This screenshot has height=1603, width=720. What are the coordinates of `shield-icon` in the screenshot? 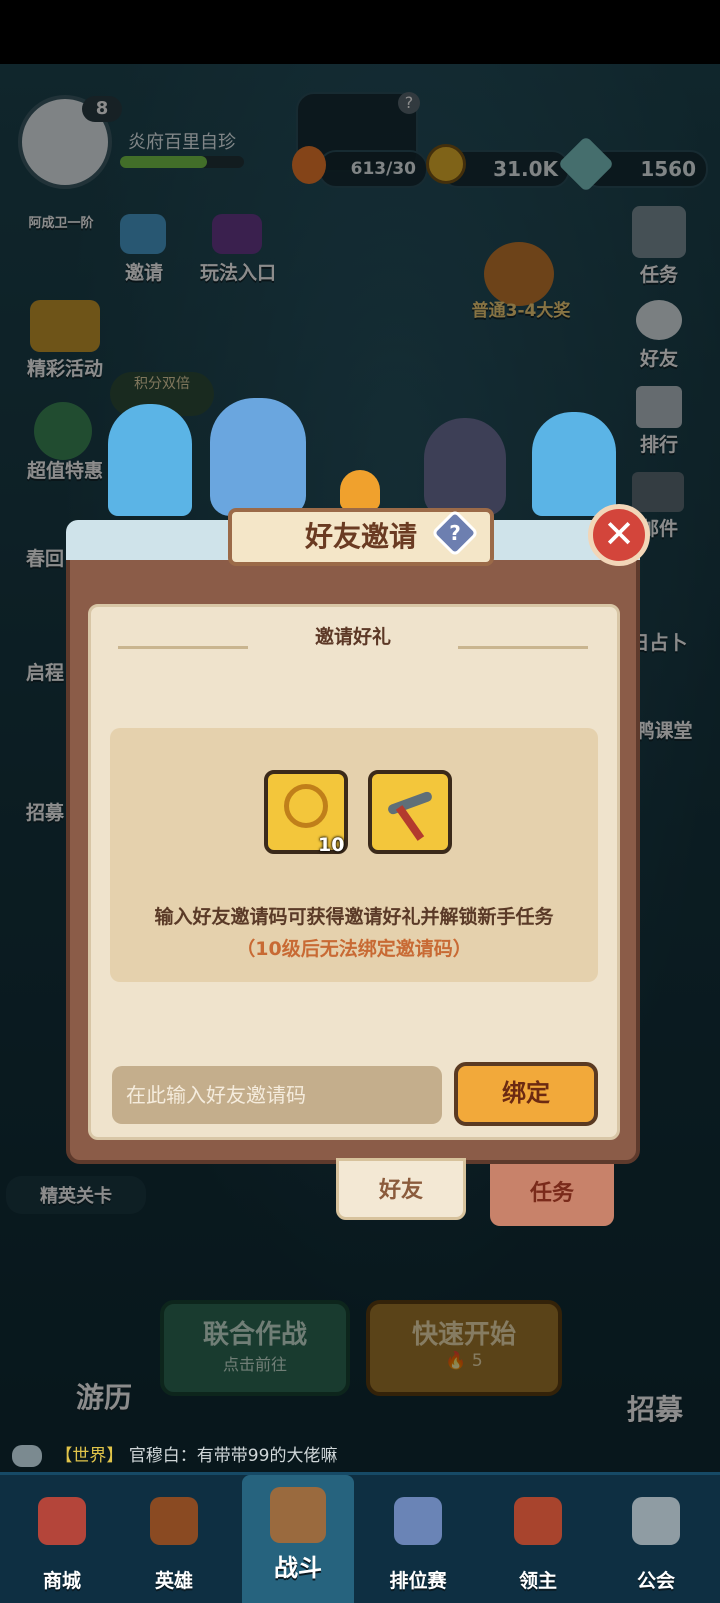 It's located at (418, 1521).